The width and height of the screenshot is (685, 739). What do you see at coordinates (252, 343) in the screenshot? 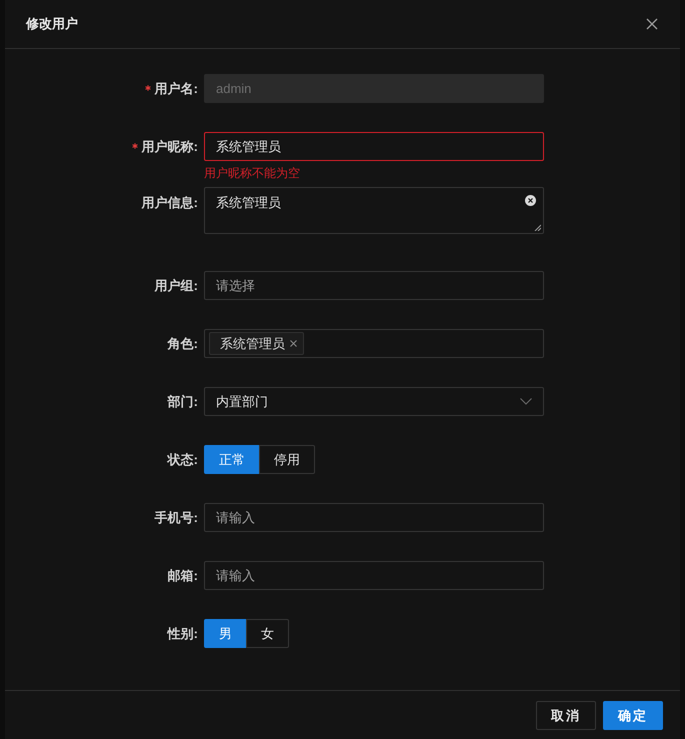
I see `tag-label: 系统管理员` at bounding box center [252, 343].